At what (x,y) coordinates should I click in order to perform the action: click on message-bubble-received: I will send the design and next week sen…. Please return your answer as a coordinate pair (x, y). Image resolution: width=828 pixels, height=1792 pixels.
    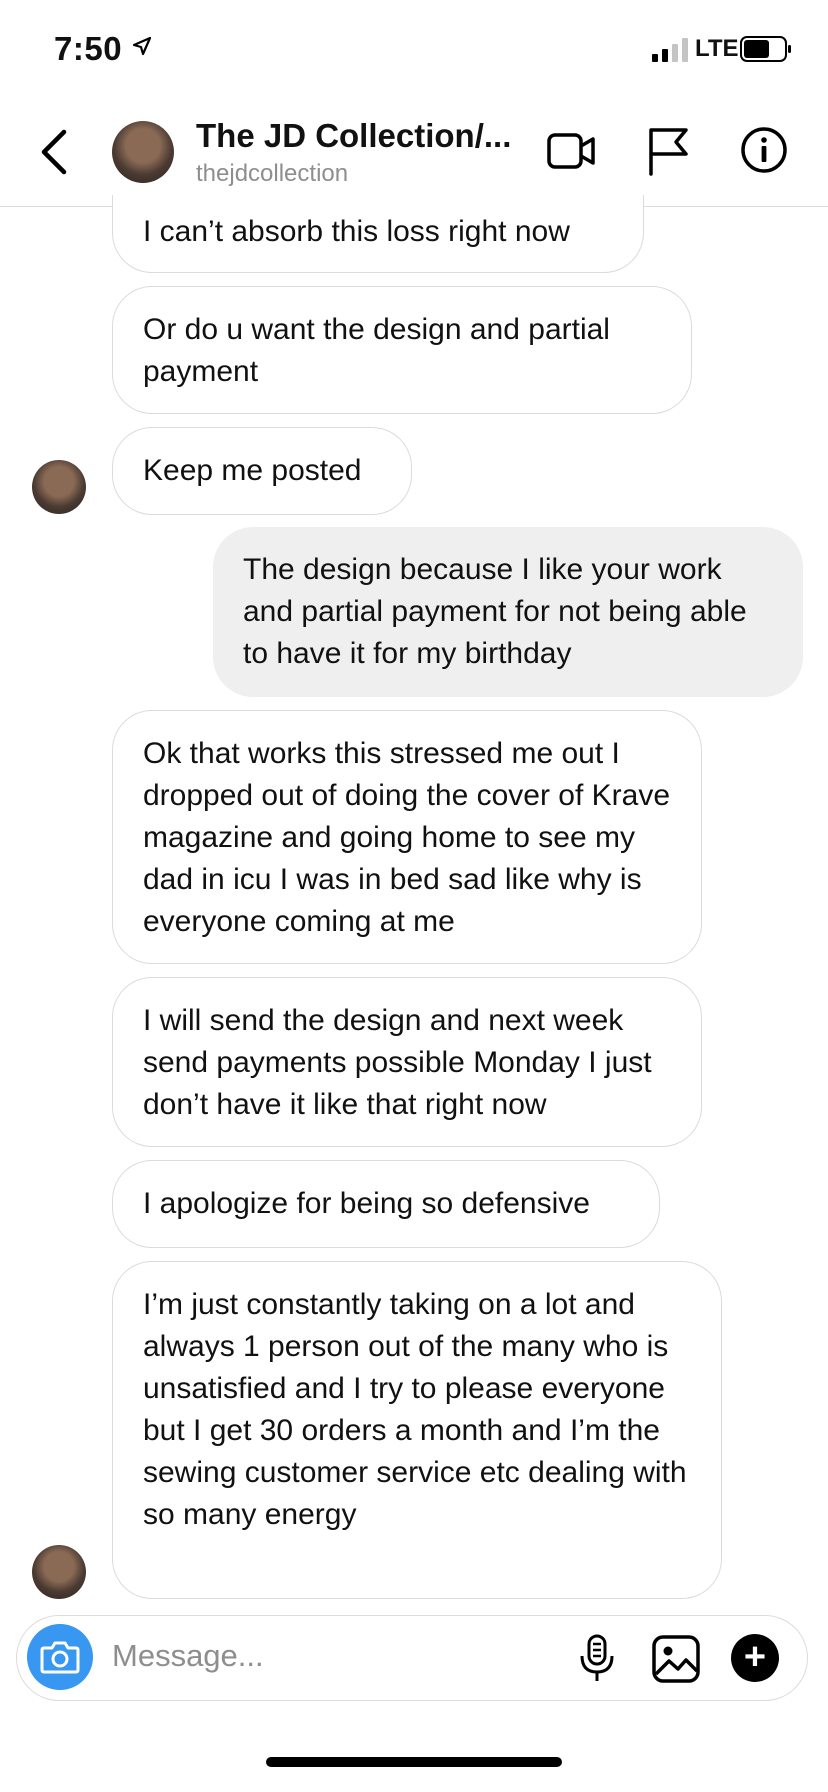
    Looking at the image, I should click on (407, 1062).